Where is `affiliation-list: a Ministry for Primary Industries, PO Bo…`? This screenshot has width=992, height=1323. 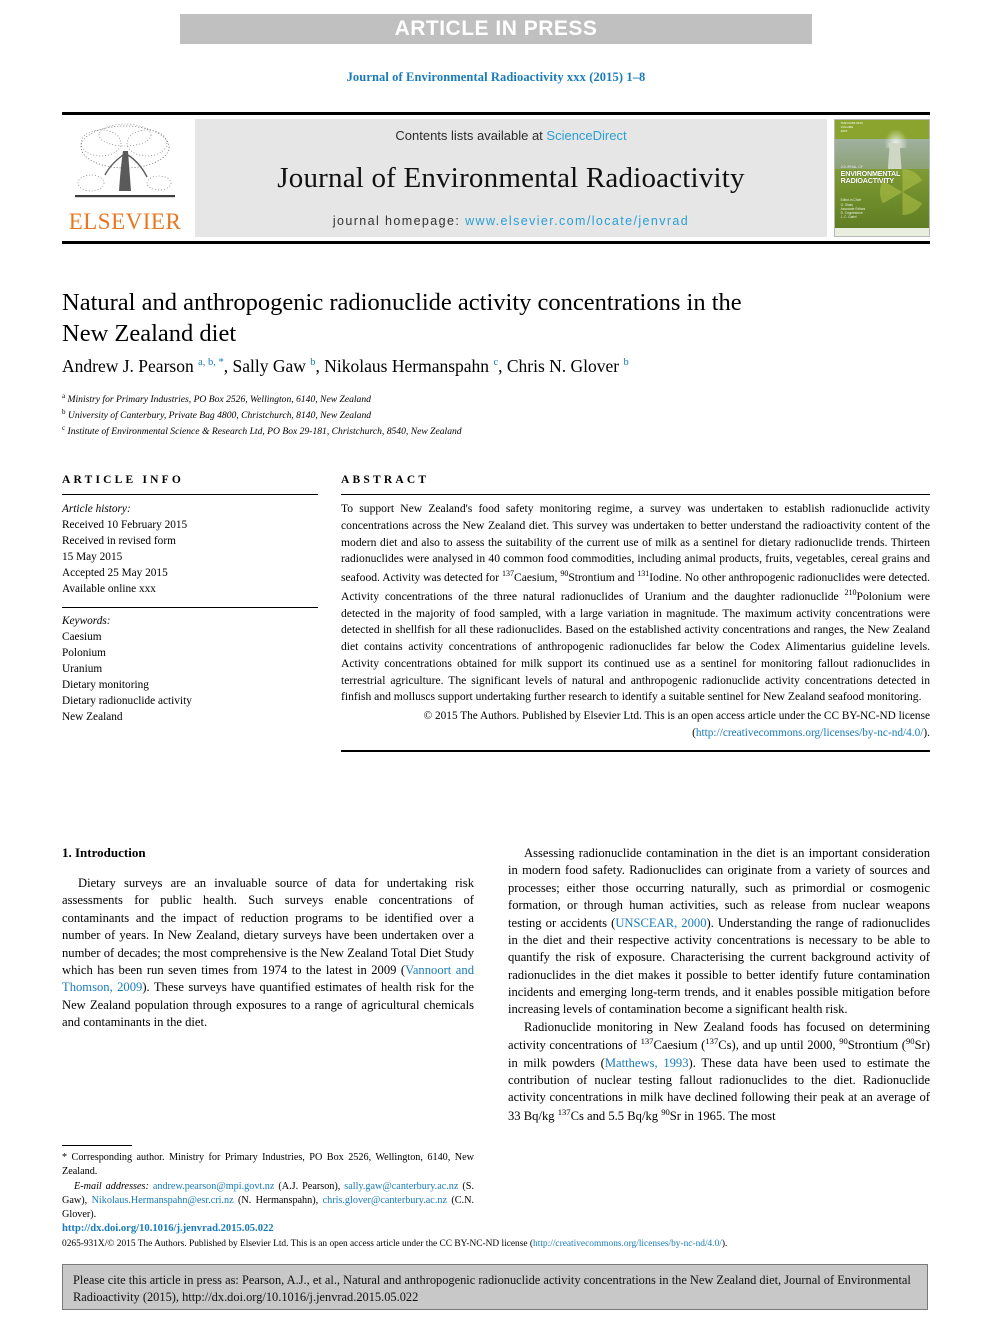 affiliation-list: a Ministry for Primary Industries, PO Bo… is located at coordinates (492, 415).